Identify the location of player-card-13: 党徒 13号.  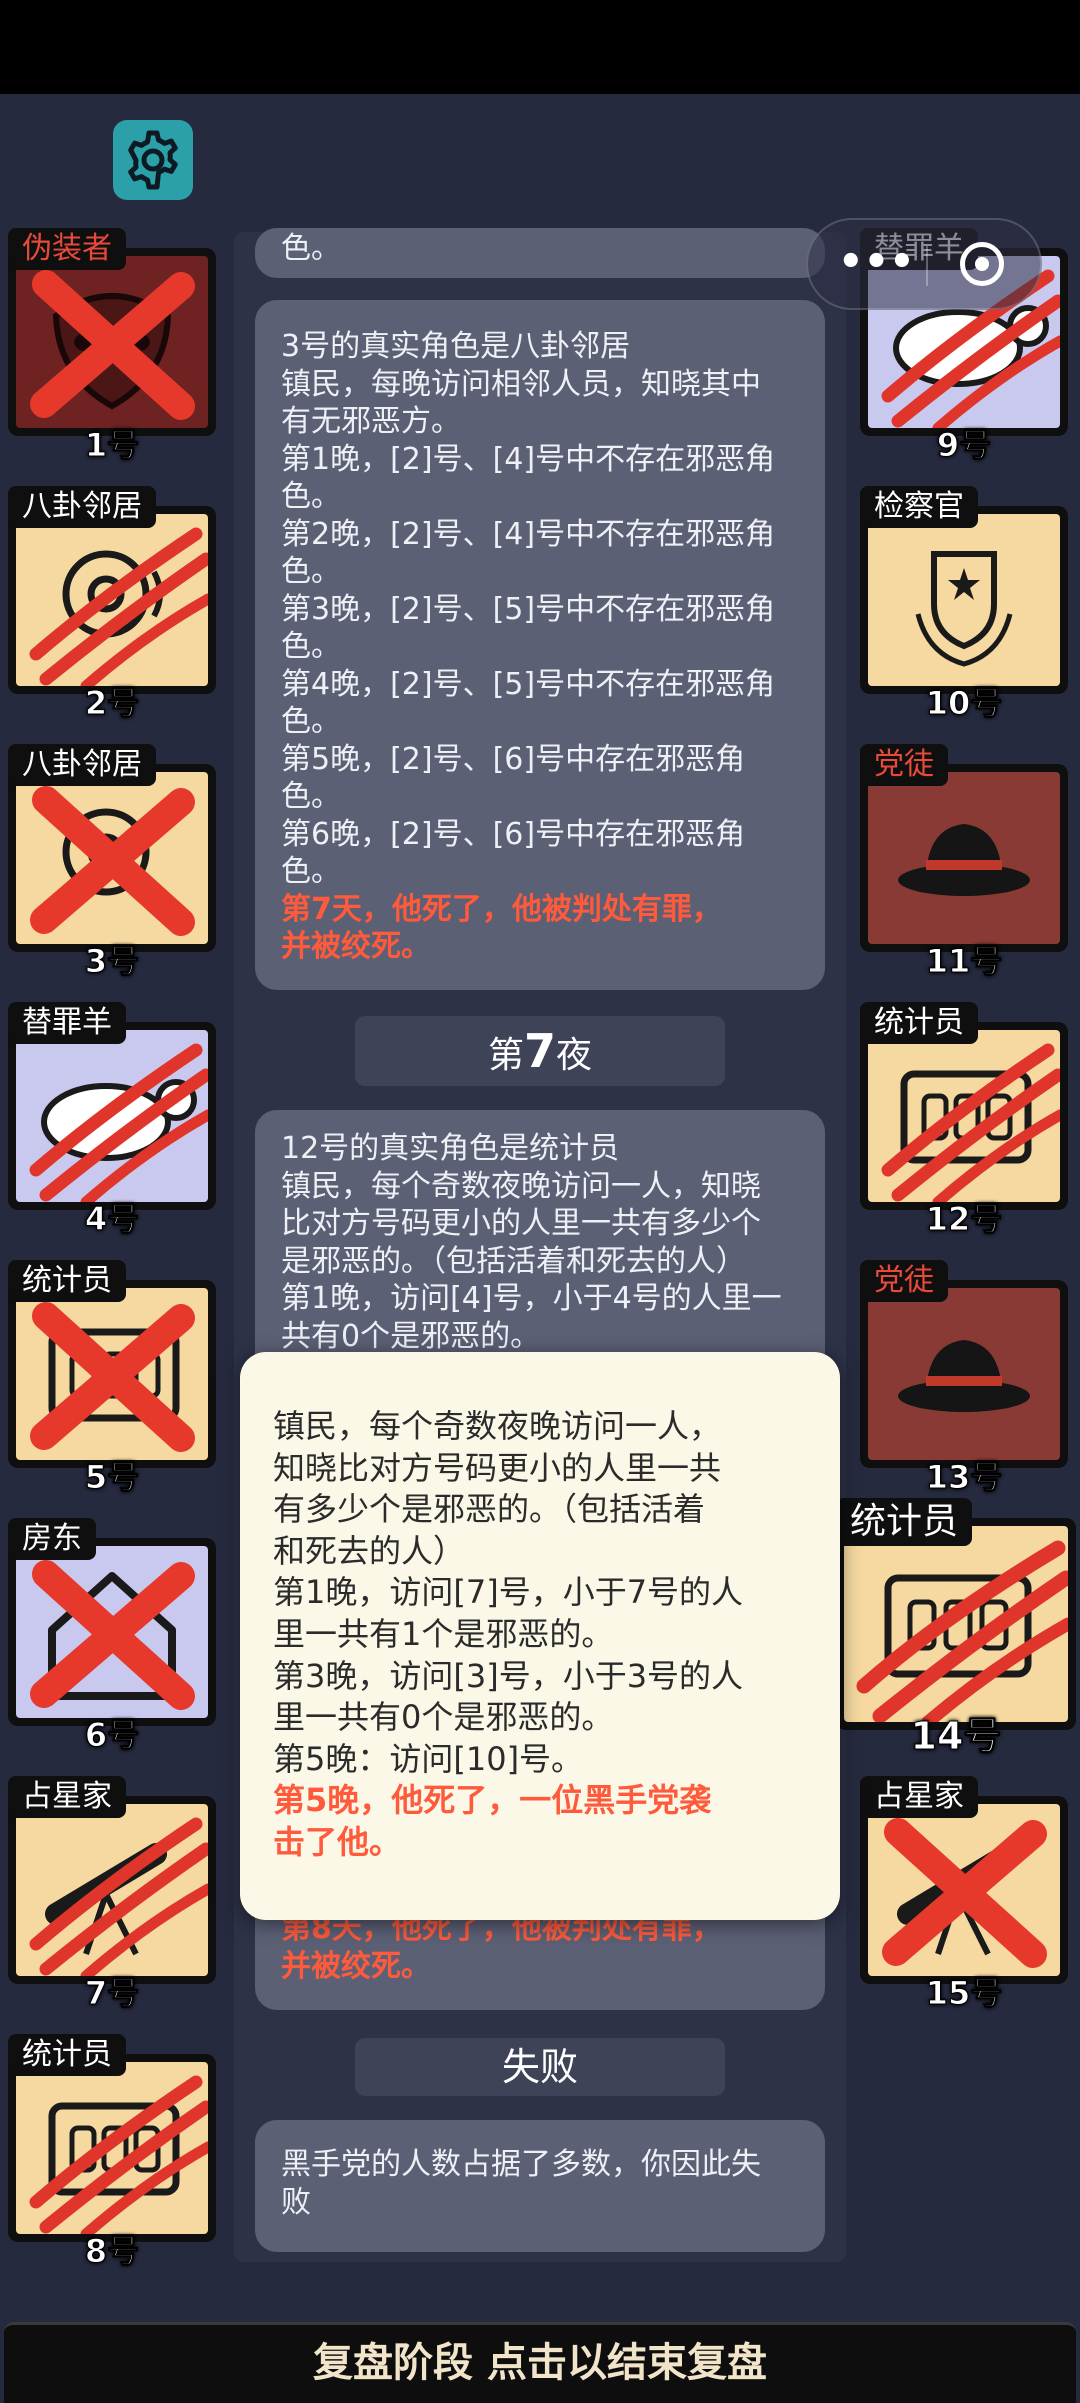
(964, 1378).